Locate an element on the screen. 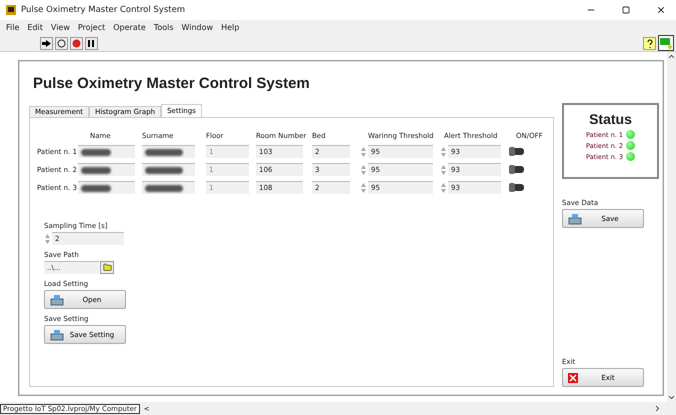  menu-item: Help is located at coordinates (230, 27).